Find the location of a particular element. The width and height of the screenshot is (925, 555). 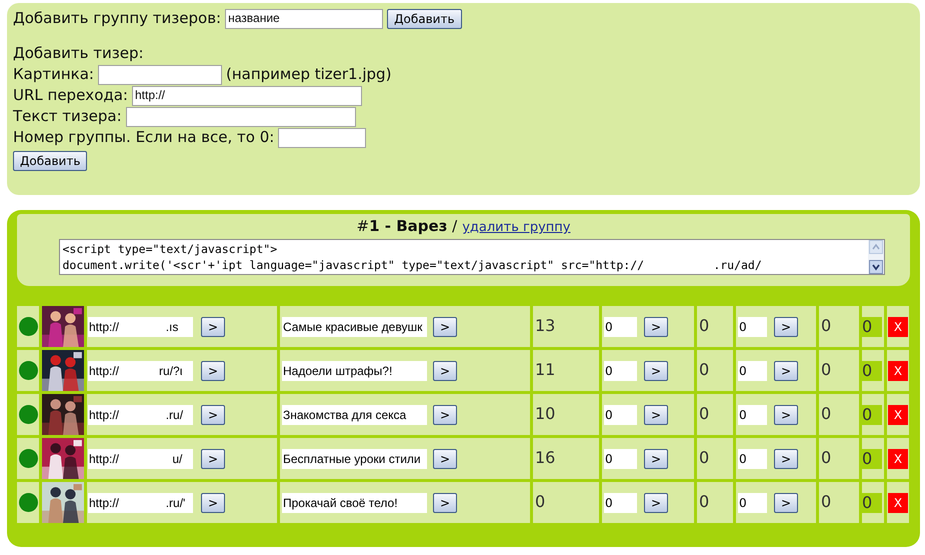

url-field: http:// .ru/' is located at coordinates (140, 502).